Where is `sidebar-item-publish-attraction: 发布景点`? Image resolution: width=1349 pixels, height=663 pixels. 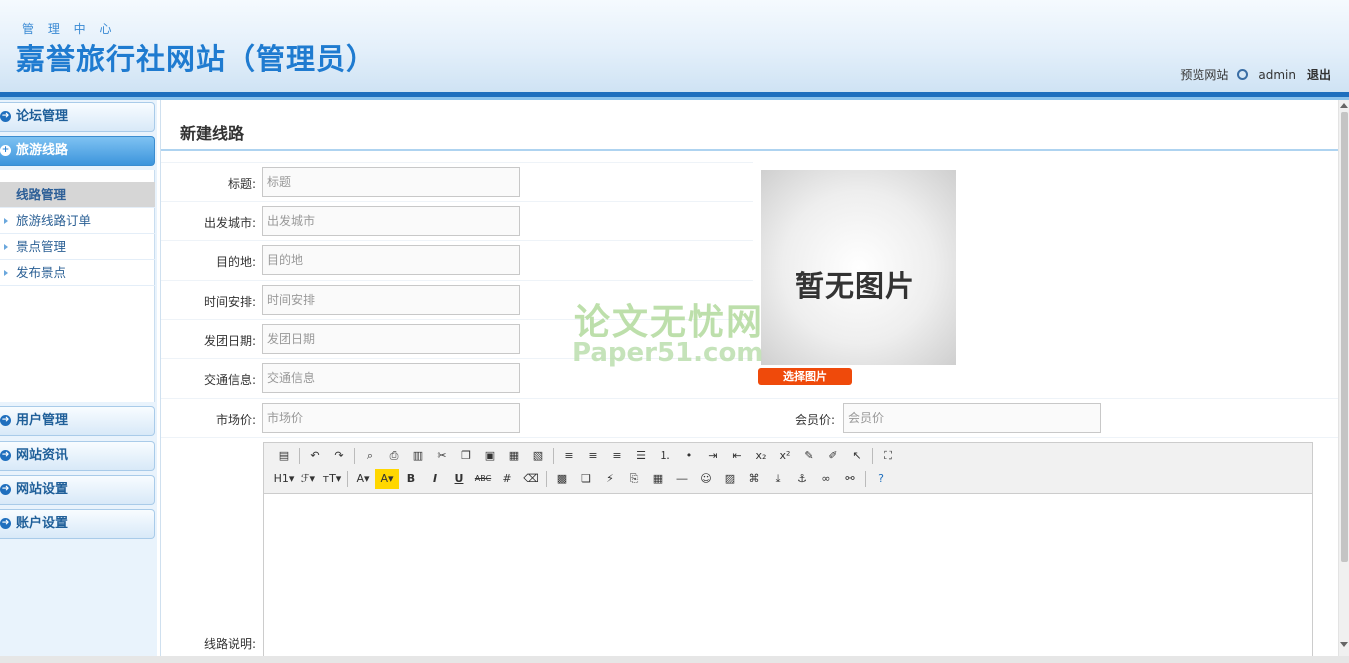
sidebar-item-publish-attraction: 发布景点 is located at coordinates (77, 273).